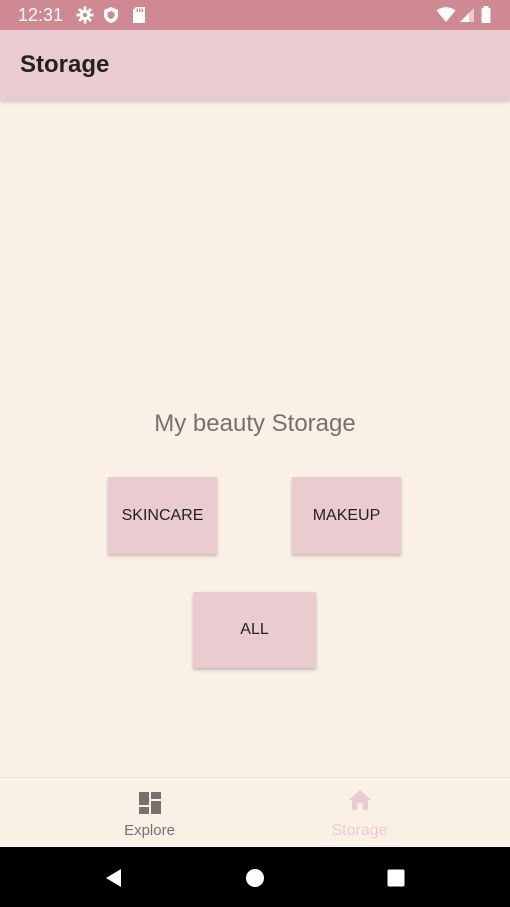 The width and height of the screenshot is (510, 907). Describe the element at coordinates (65, 64) in the screenshot. I see `page-title: Storage` at that location.